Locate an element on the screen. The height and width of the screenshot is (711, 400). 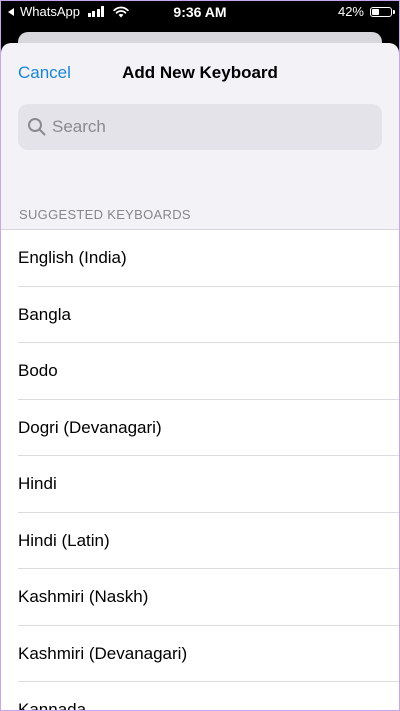
keyboard-list-item: Kashmiri (Devanagari) is located at coordinates (200, 654).